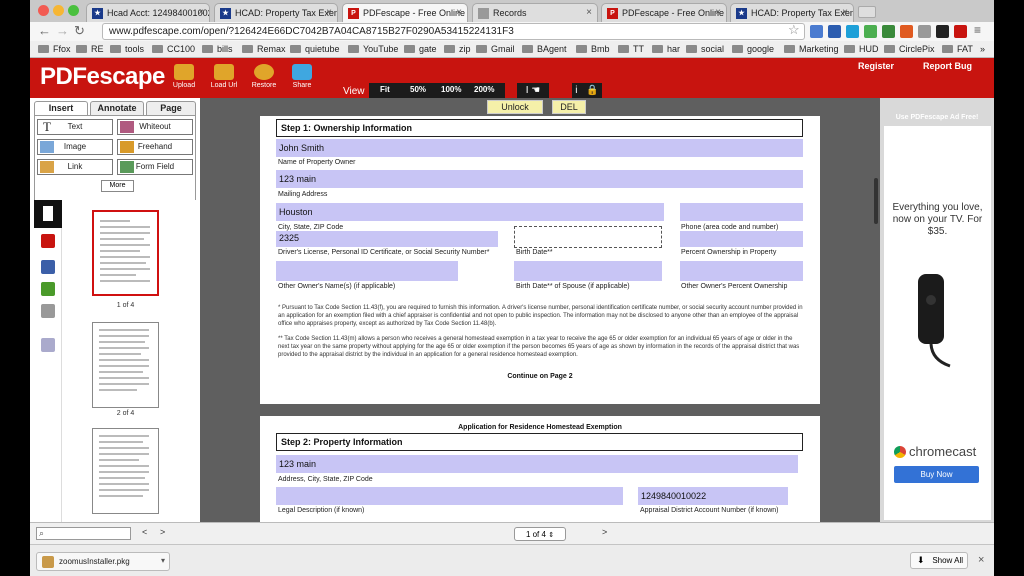 This screenshot has height=576, width=1024. I want to click on page-selector: 1 of 4 ⇕, so click(540, 534).